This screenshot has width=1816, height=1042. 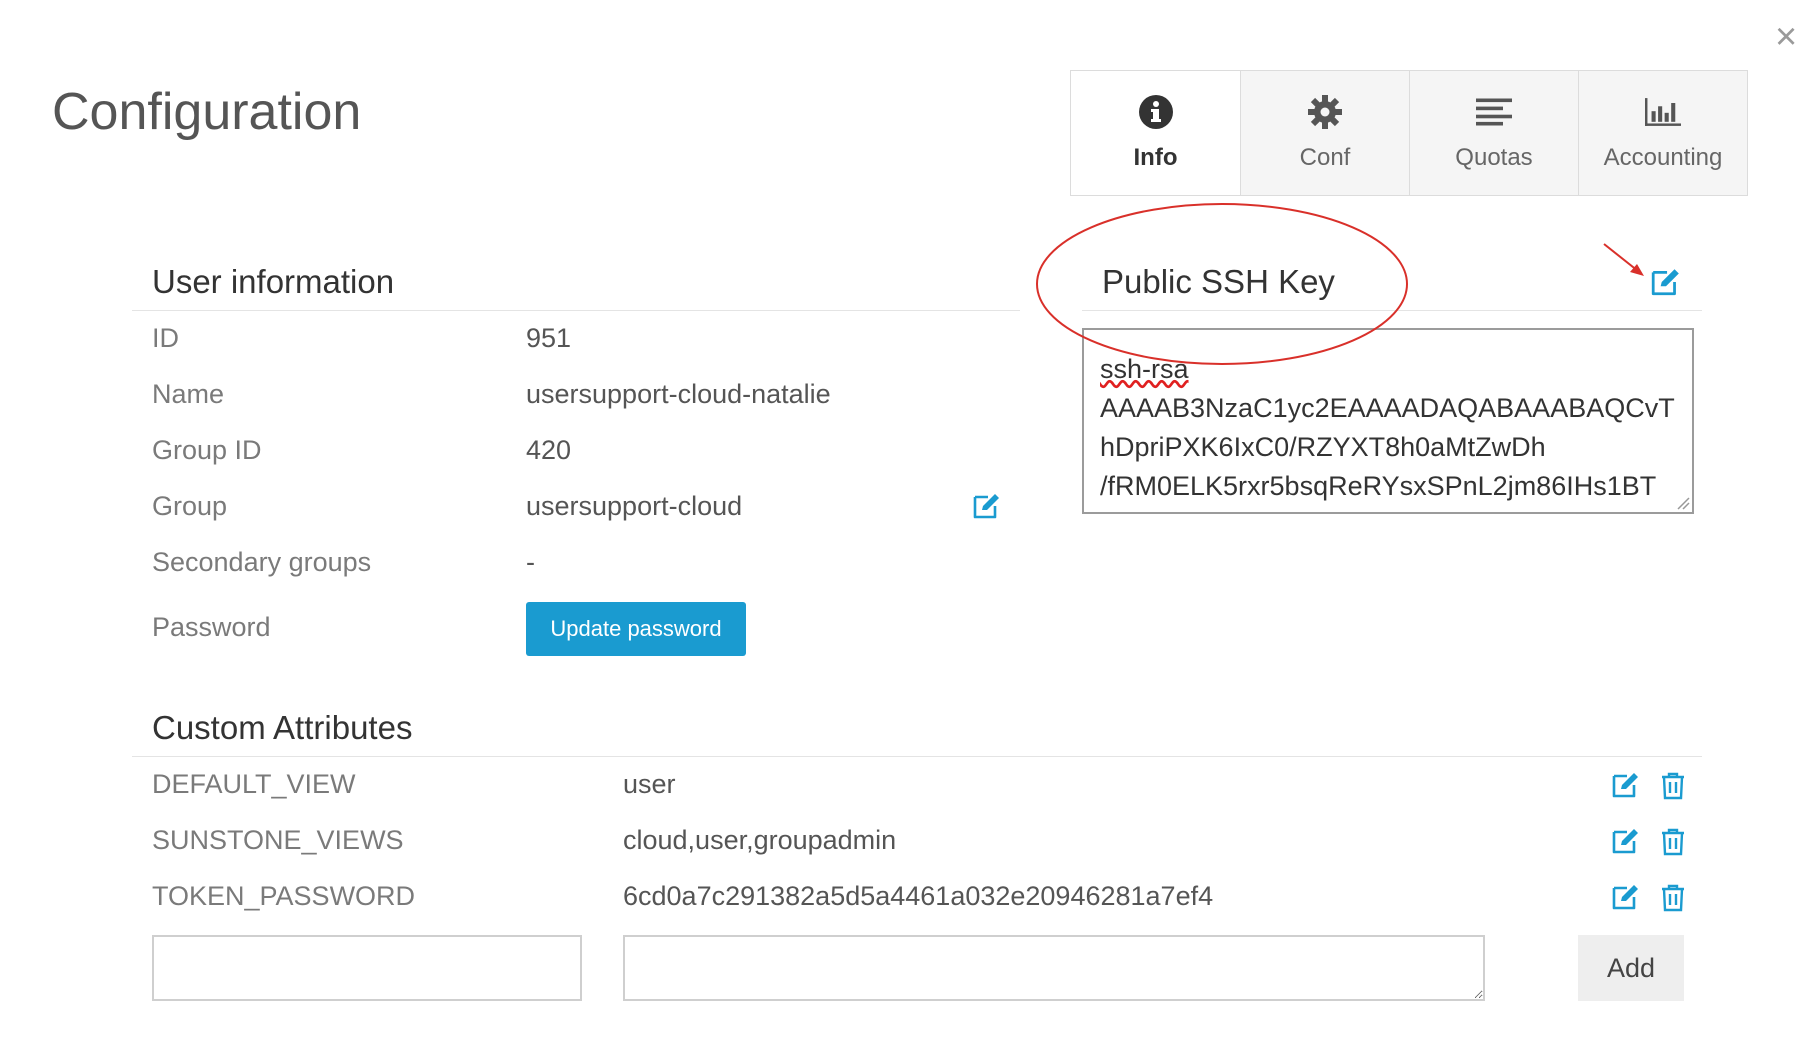 I want to click on attr-key: TOKEN_PASSWORD, so click(x=284, y=896).